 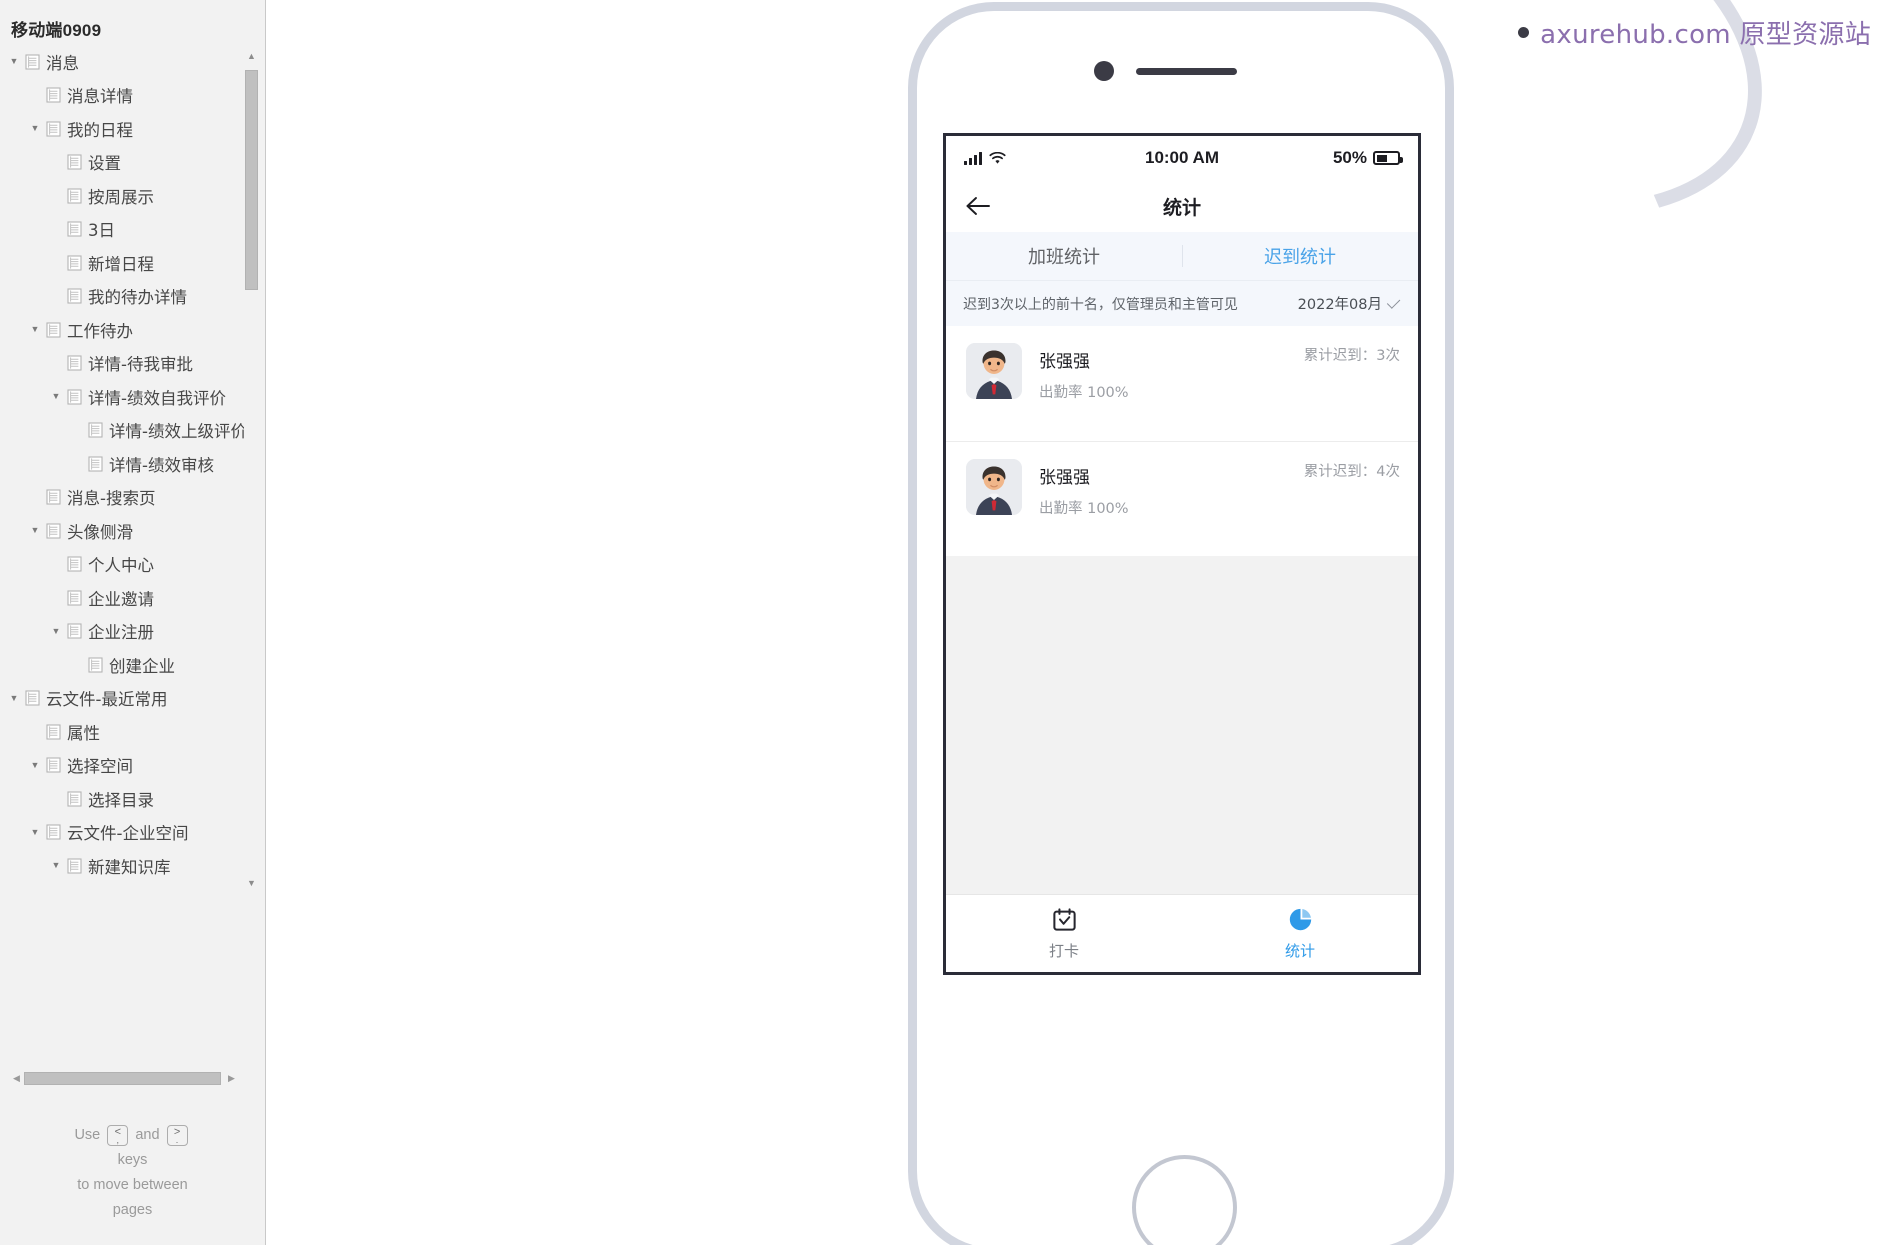 I want to click on tree-item-label: 工作待办, so click(x=100, y=331).